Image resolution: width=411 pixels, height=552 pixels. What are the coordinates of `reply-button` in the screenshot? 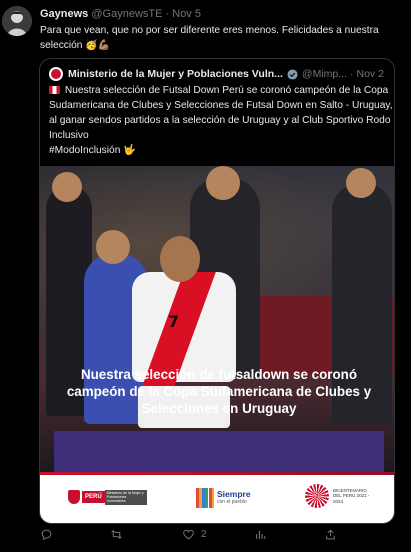 It's located at (49, 534).